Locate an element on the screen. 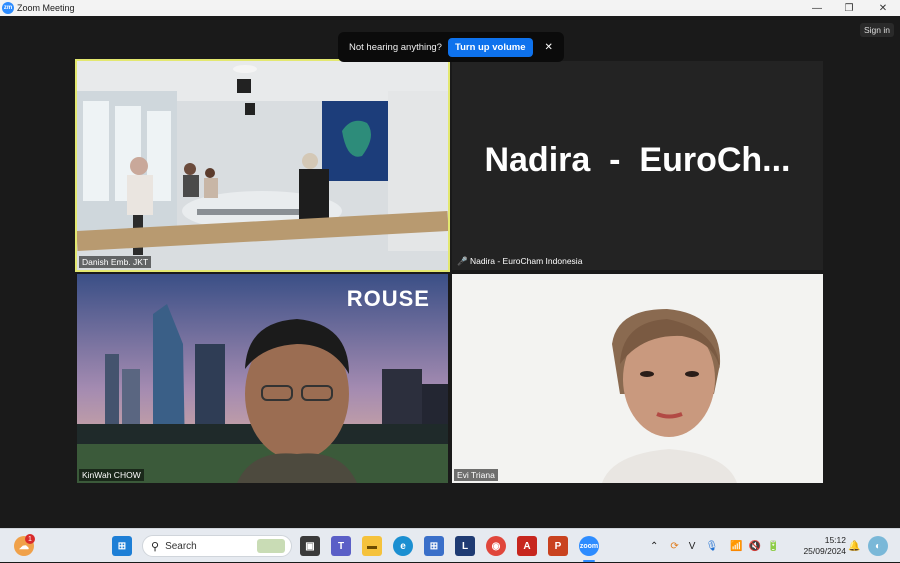 The width and height of the screenshot is (900, 563). clock-time: 15:12 is located at coordinates (835, 540).